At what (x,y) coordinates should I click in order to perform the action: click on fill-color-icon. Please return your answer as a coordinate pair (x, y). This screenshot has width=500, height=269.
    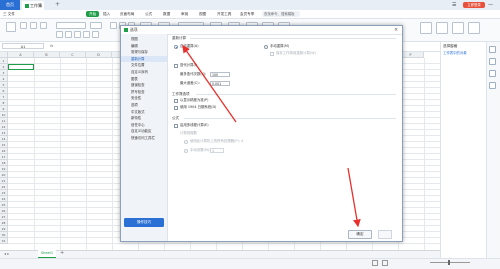
    Looking at the image, I should click on (95, 34).